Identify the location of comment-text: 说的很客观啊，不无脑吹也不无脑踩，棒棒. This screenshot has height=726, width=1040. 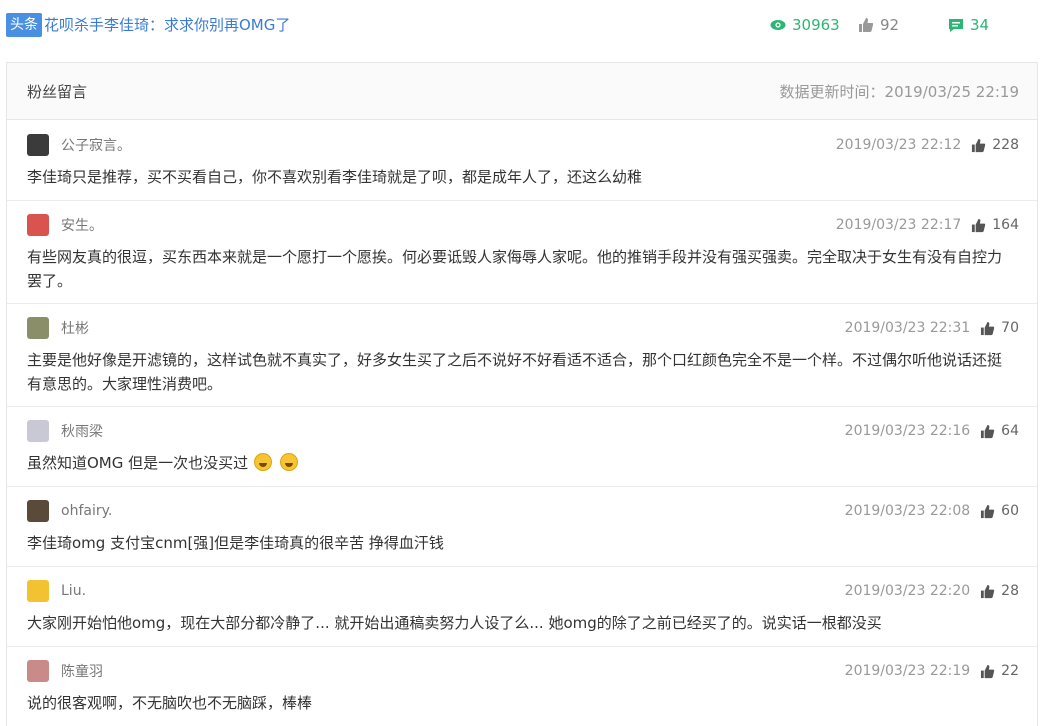
(170, 703).